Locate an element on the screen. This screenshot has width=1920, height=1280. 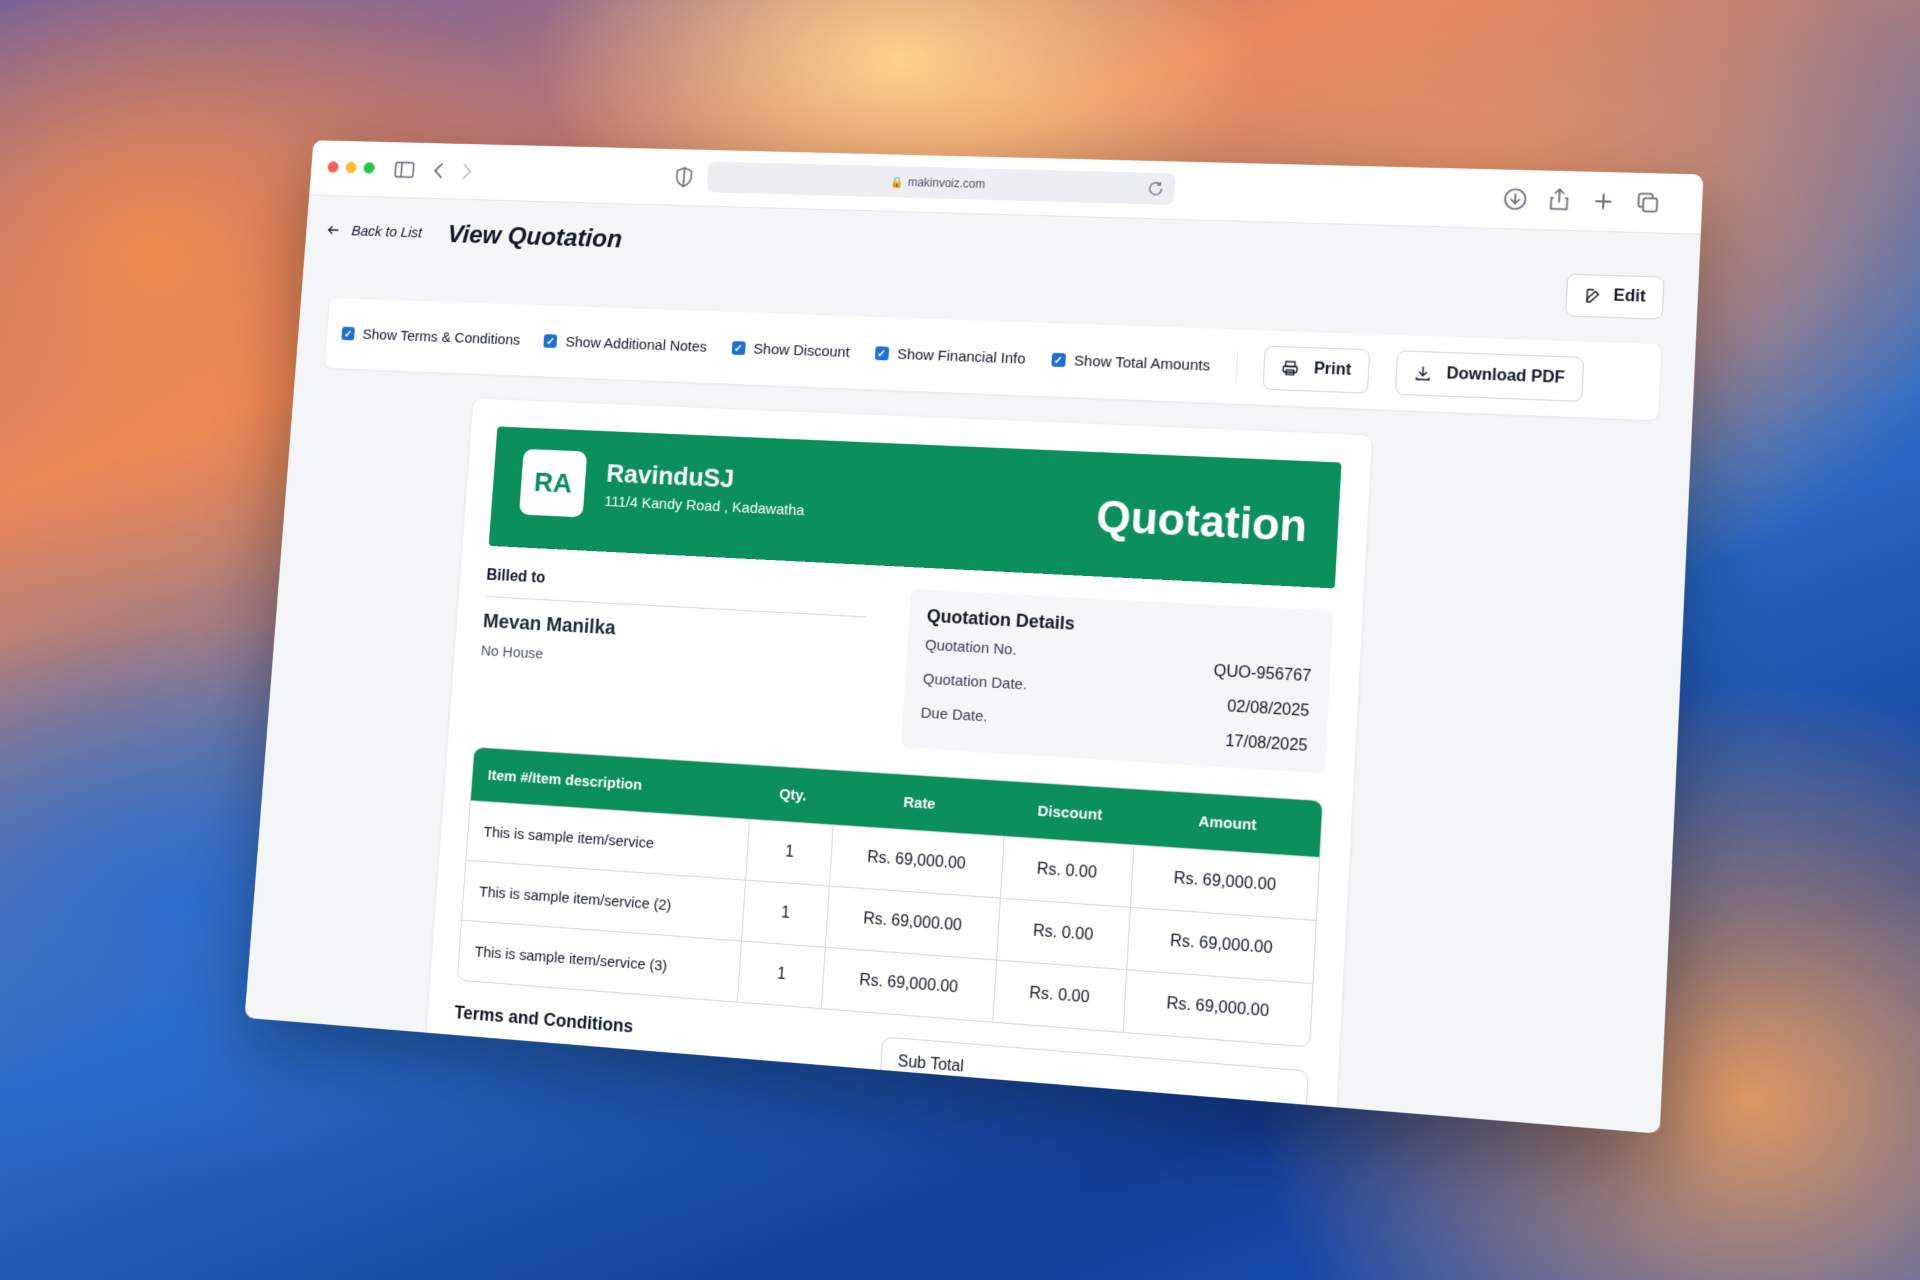
column-header: Qty. is located at coordinates (793, 795).